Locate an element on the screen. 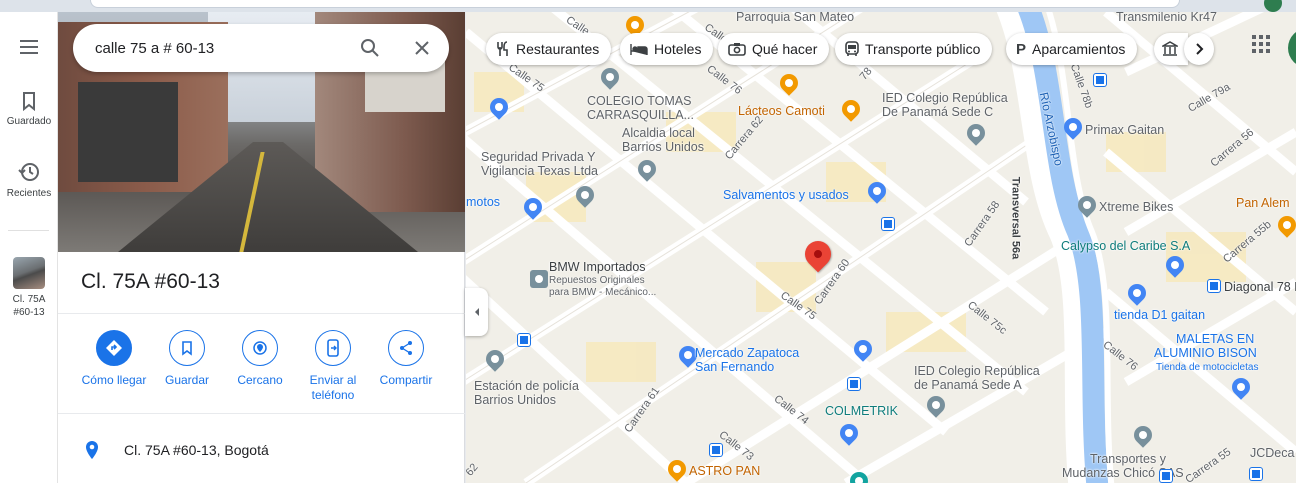 The width and height of the screenshot is (1296, 483). directions-icon is located at coordinates (114, 348).